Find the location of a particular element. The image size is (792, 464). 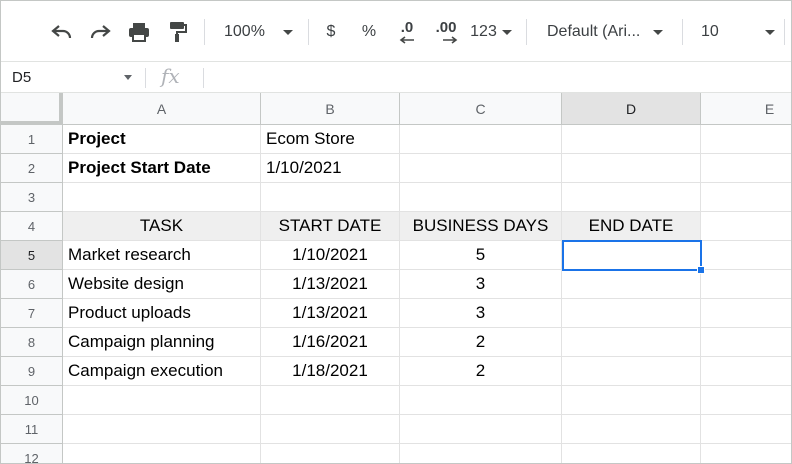

name-box: D5 is located at coordinates (71, 77).